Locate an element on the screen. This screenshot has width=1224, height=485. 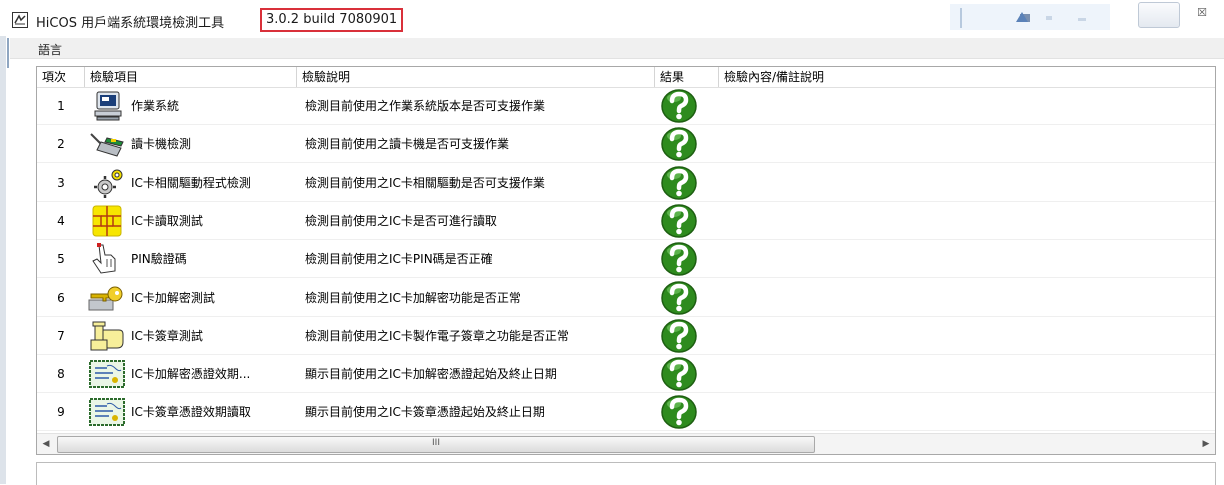
scroll-left-arrow-icon: ◀ is located at coordinates (46, 444).